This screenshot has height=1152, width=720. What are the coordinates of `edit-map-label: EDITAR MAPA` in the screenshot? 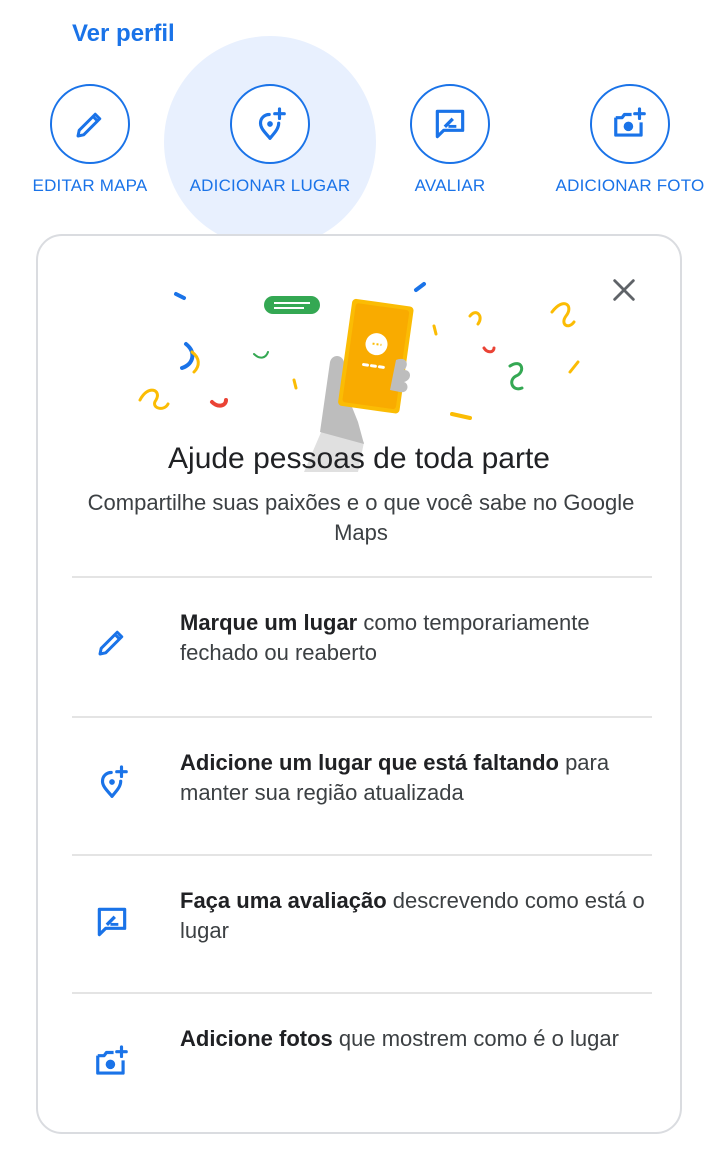 It's located at (90, 185).